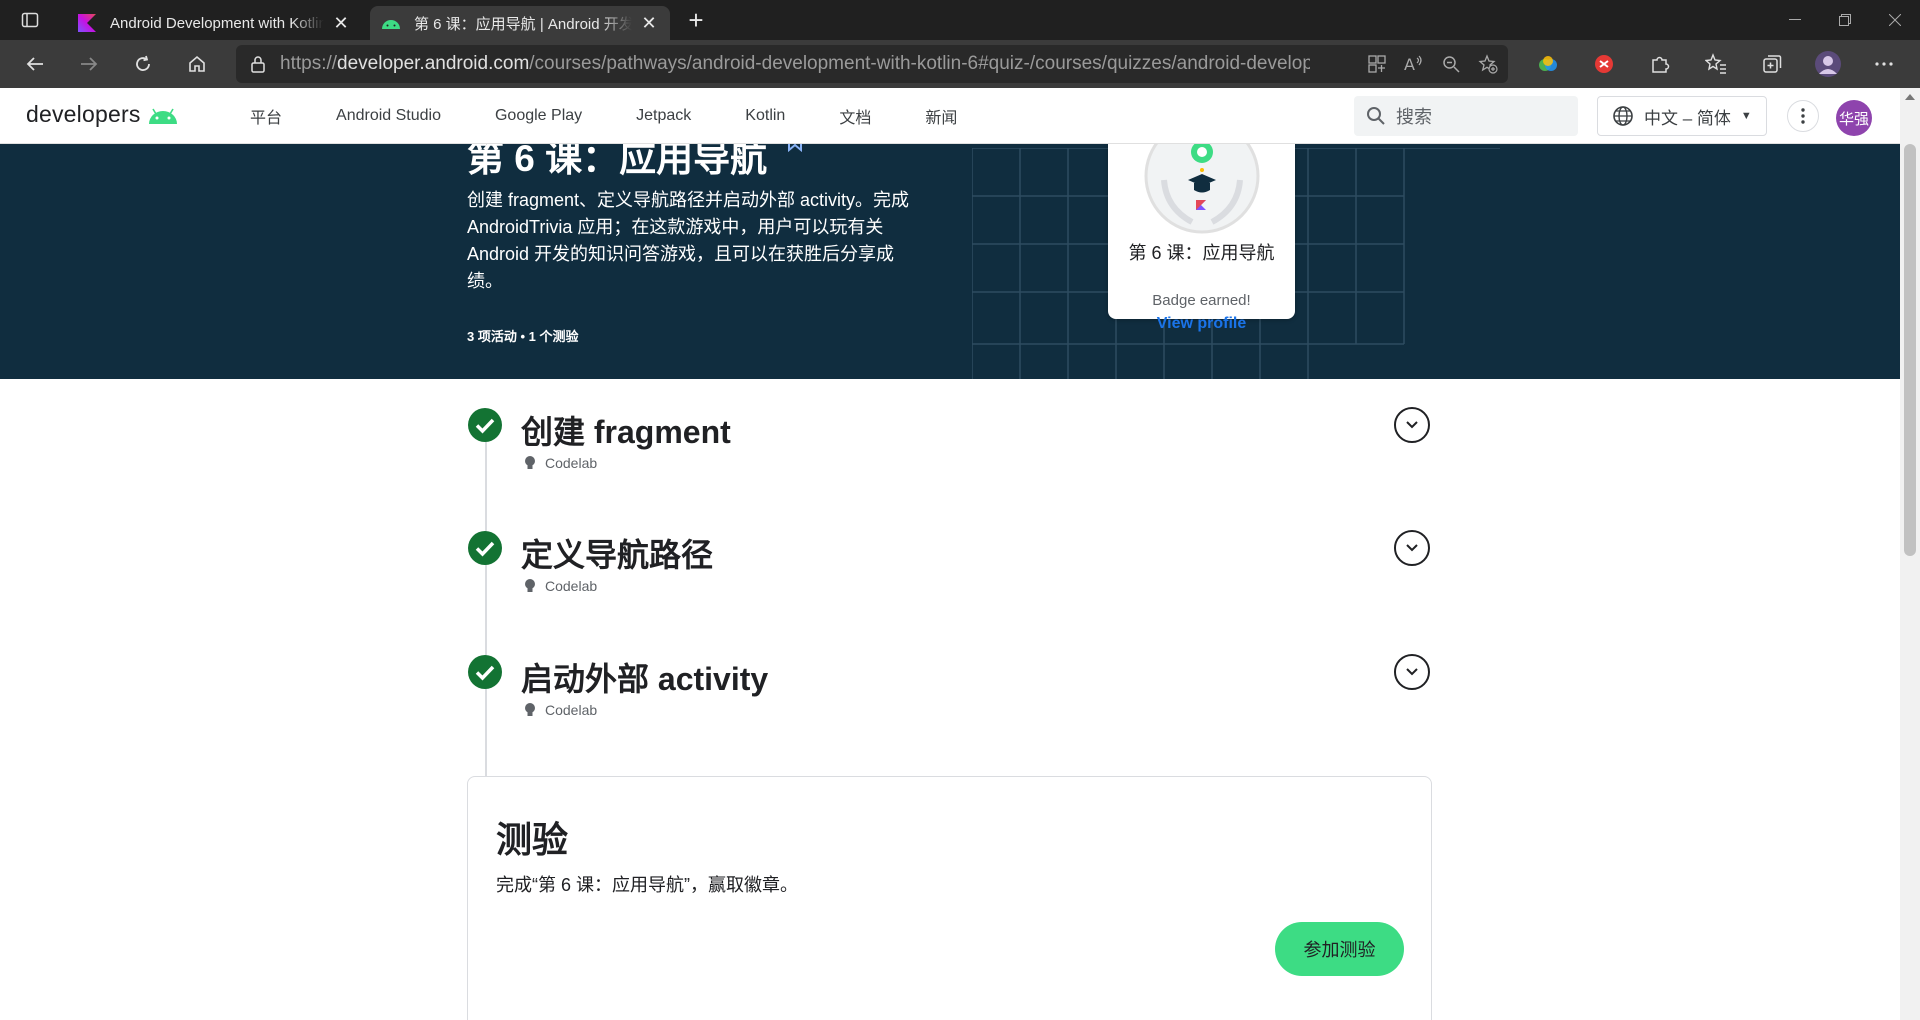  Describe the element at coordinates (1803, 116) in the screenshot. I see `more-options-icon` at that location.